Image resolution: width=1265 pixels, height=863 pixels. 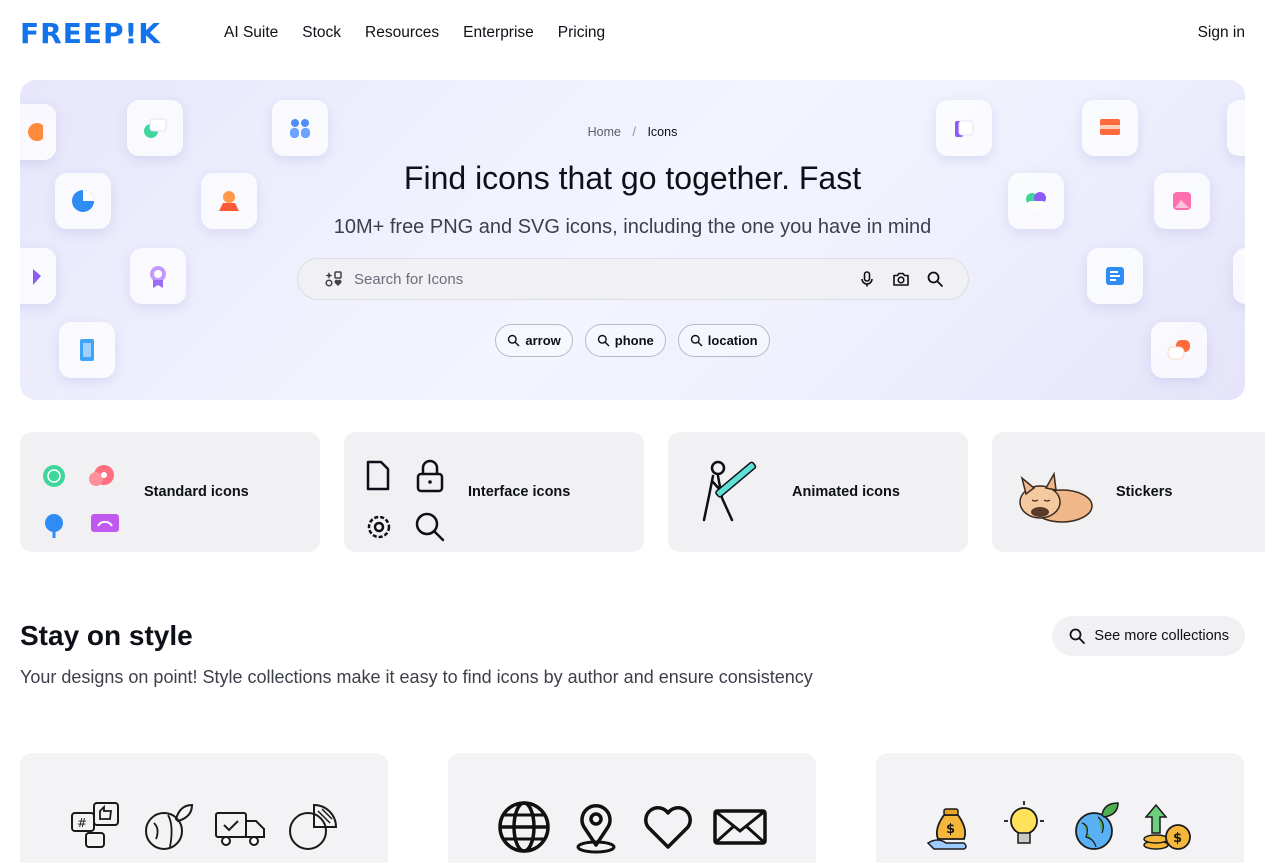 I want to click on category-stickers: Stickers, so click(x=1128, y=492).